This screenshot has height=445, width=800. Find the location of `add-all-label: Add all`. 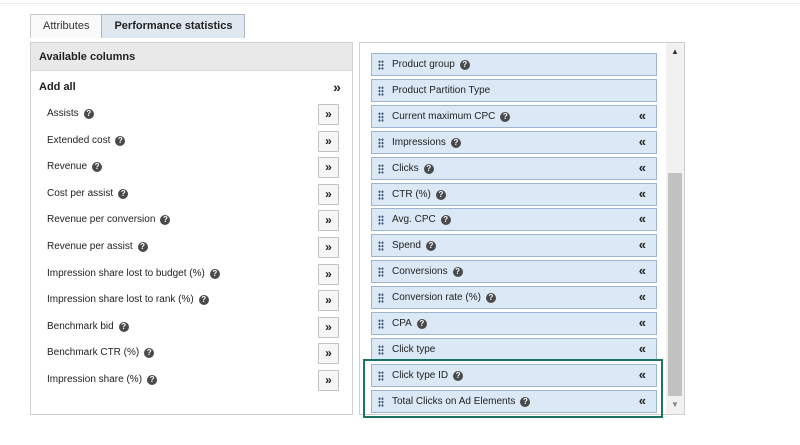

add-all-label: Add all is located at coordinates (57, 87).